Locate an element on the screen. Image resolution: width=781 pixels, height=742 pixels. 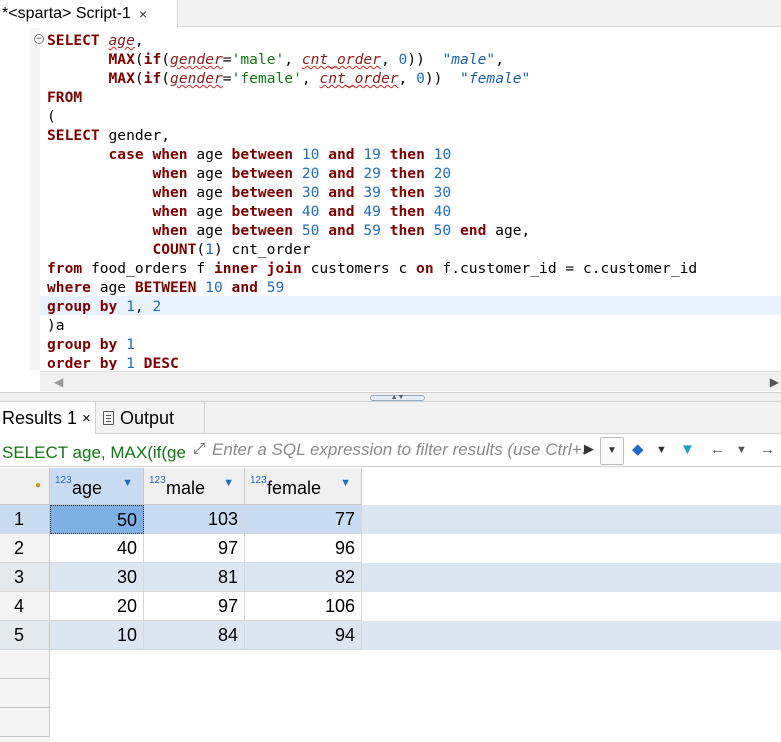
panel-splitter: ▲▼ is located at coordinates (390, 397).